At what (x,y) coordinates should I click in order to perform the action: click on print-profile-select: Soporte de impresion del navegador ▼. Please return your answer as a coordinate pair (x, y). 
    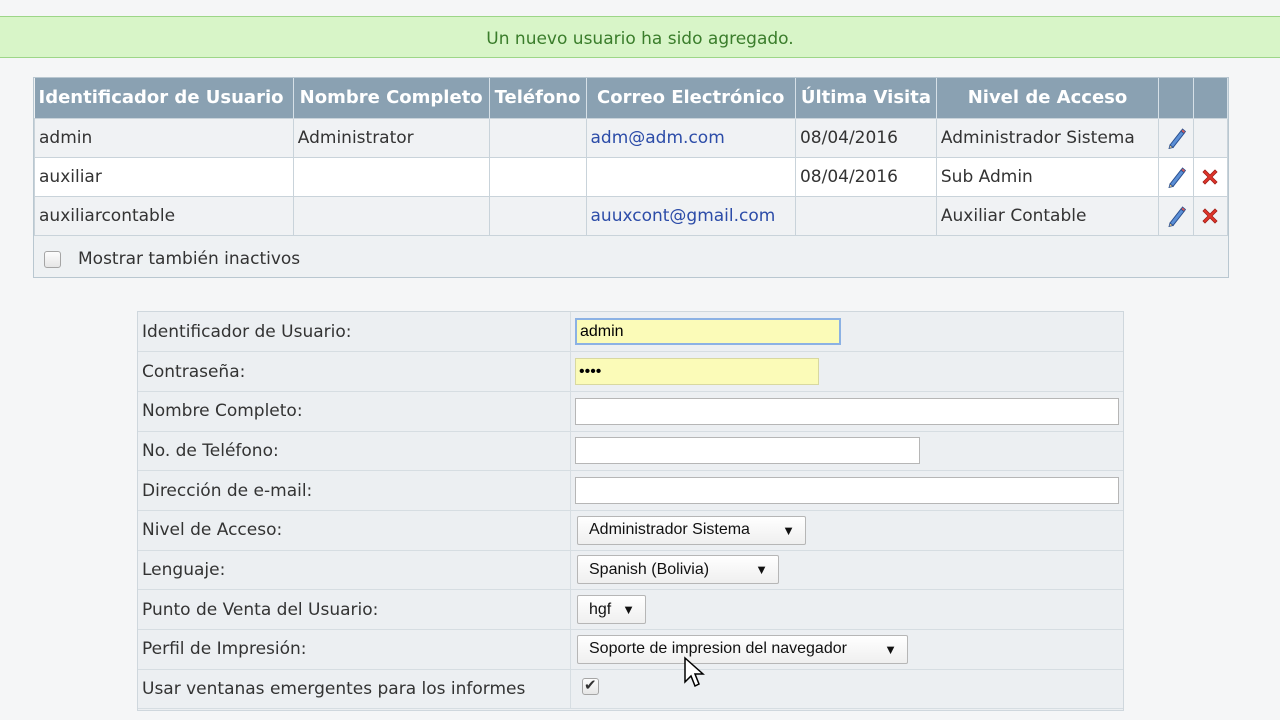
    Looking at the image, I should click on (742, 649).